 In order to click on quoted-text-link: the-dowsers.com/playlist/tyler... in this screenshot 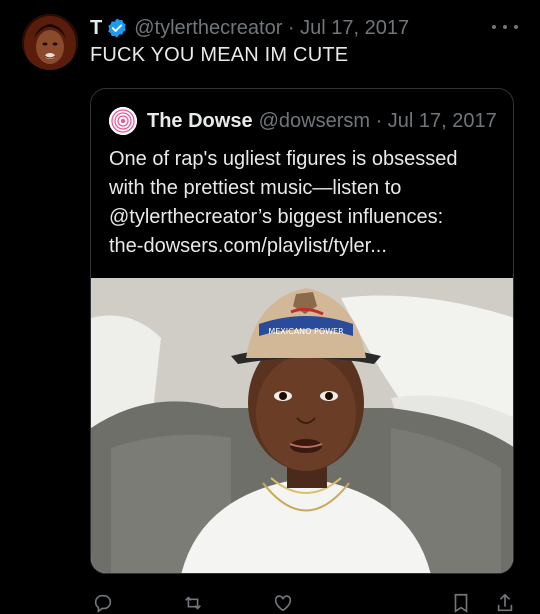, I will do `click(304, 246)`.